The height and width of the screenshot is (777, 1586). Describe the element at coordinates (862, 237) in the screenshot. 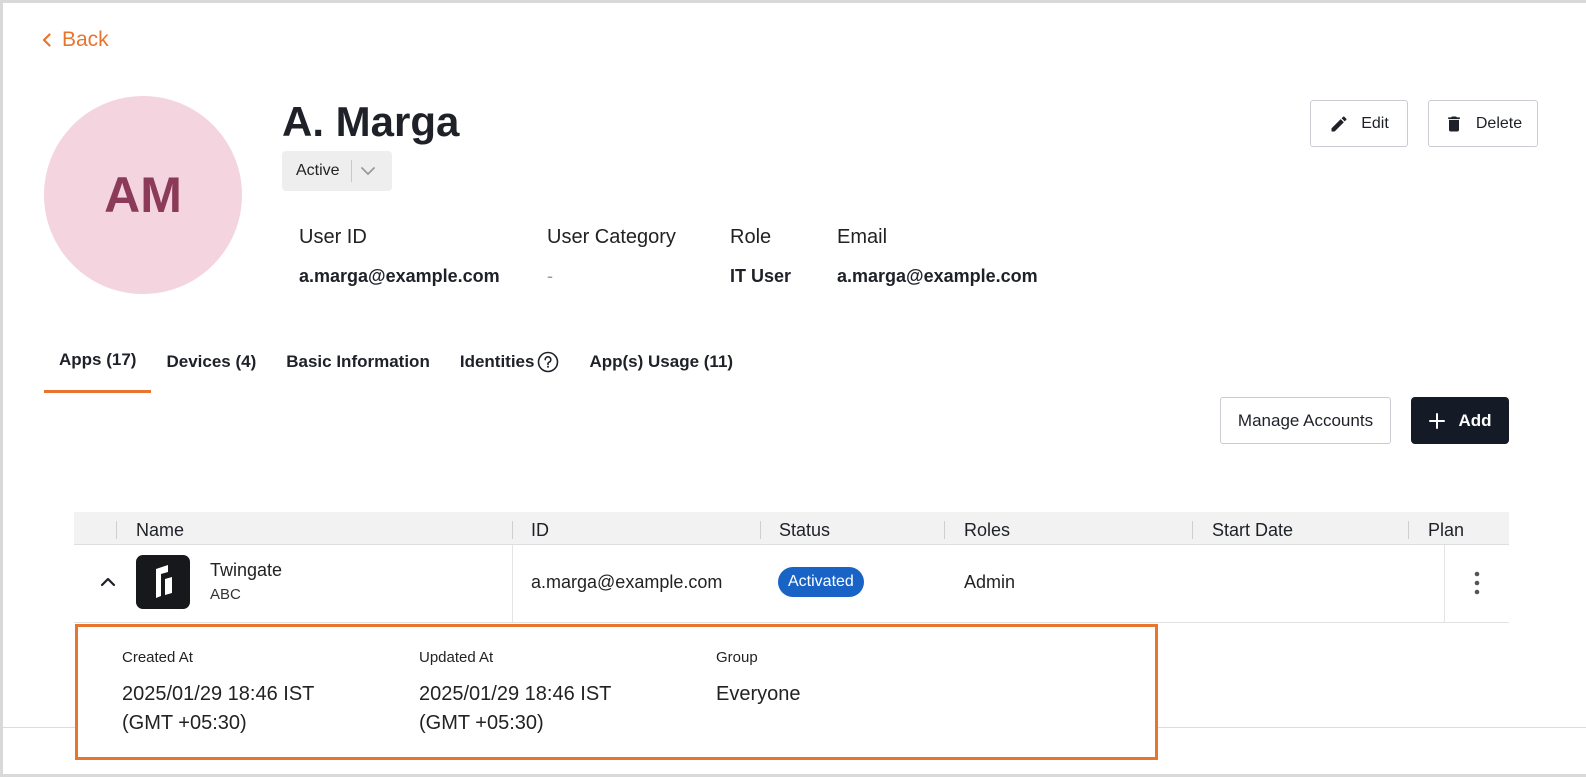

I see `email-label: Email` at that location.